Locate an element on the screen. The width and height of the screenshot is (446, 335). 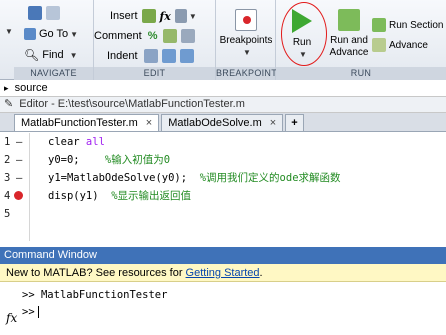
advance-icon is located at coordinates (379, 45).